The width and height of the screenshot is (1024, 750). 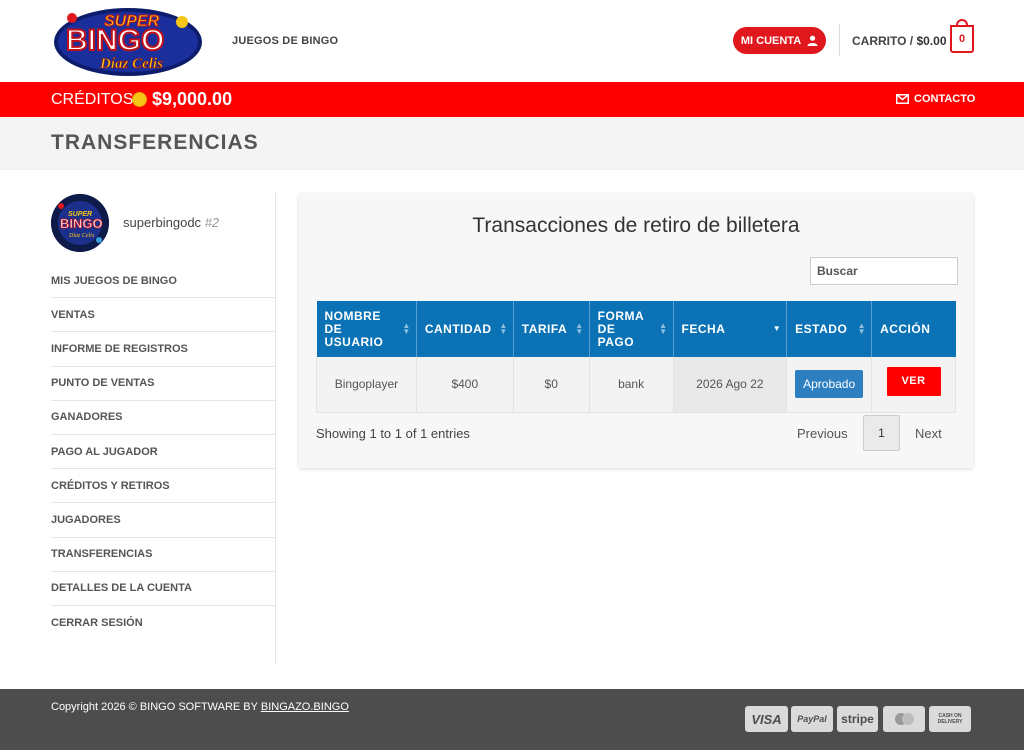 What do you see at coordinates (839, 40) in the screenshot?
I see `header-divider` at bounding box center [839, 40].